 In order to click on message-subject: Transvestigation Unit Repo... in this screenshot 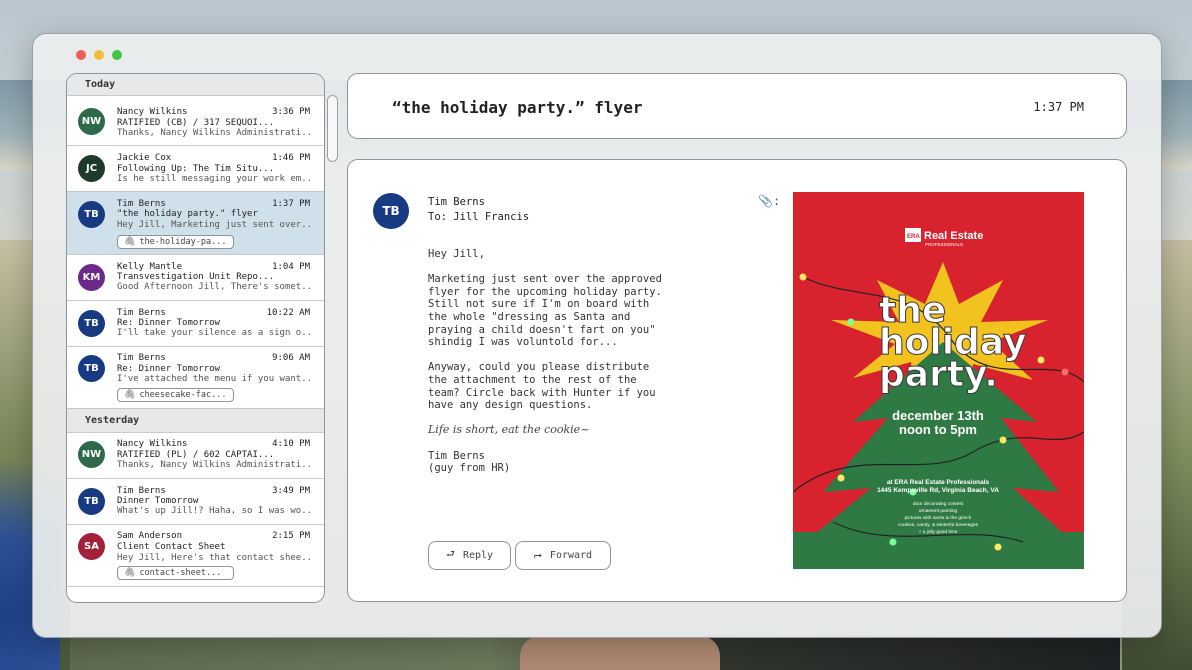, I will do `click(196, 277)`.